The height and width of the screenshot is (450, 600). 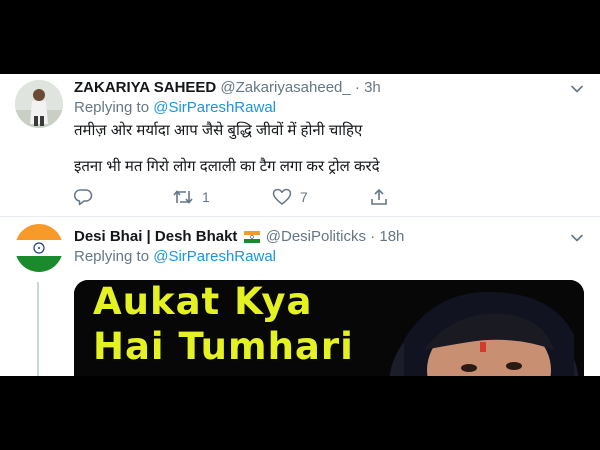 What do you see at coordinates (316, 236) in the screenshot?
I see `user-handle: @DesiPoliticks` at bounding box center [316, 236].